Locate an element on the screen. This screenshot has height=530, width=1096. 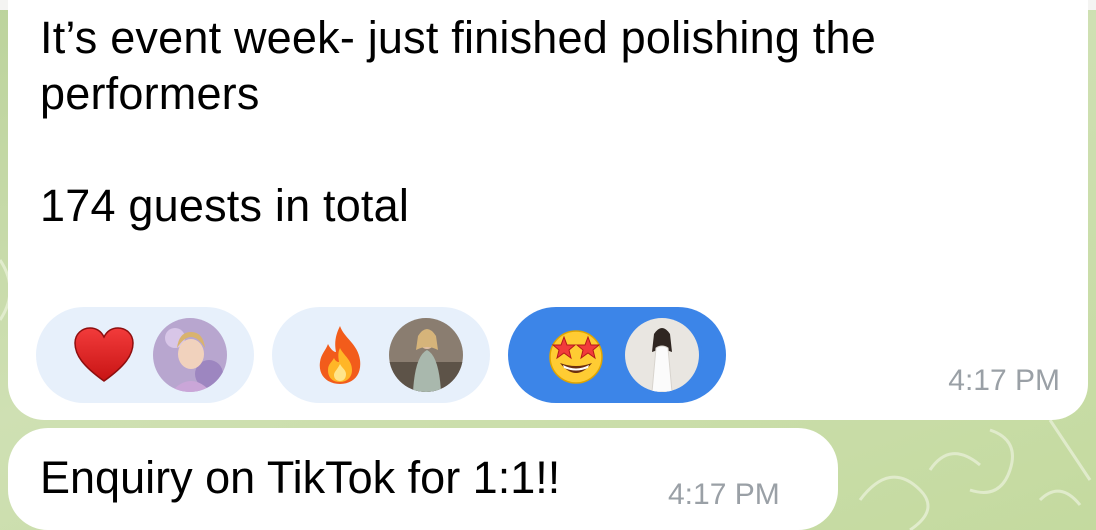
reactions-row is located at coordinates (381, 355).